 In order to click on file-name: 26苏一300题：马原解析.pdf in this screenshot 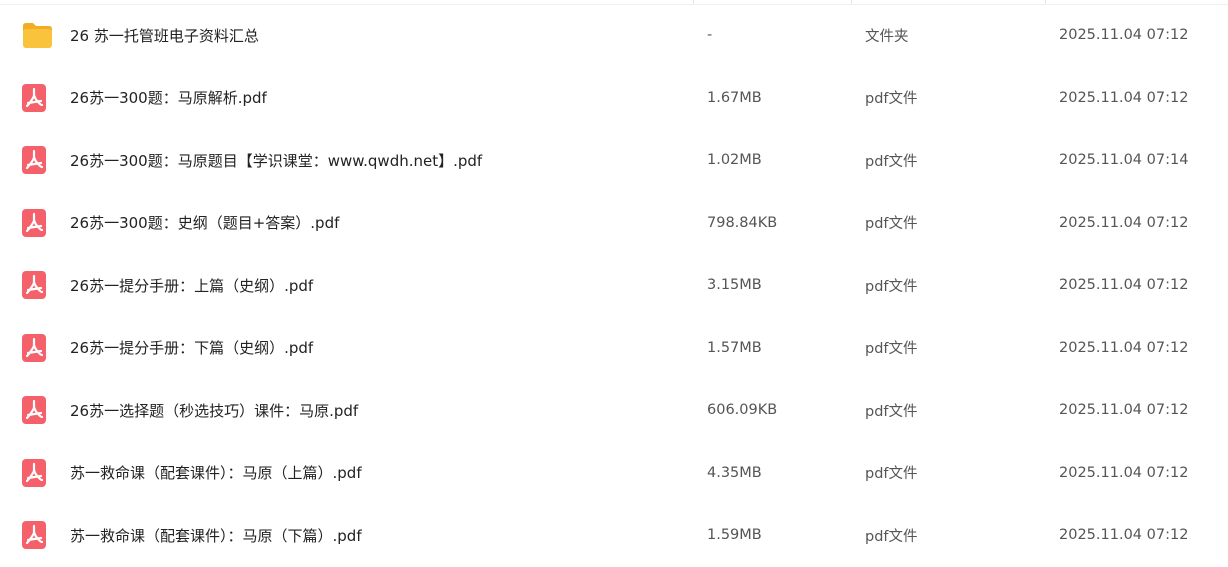, I will do `click(168, 98)`.